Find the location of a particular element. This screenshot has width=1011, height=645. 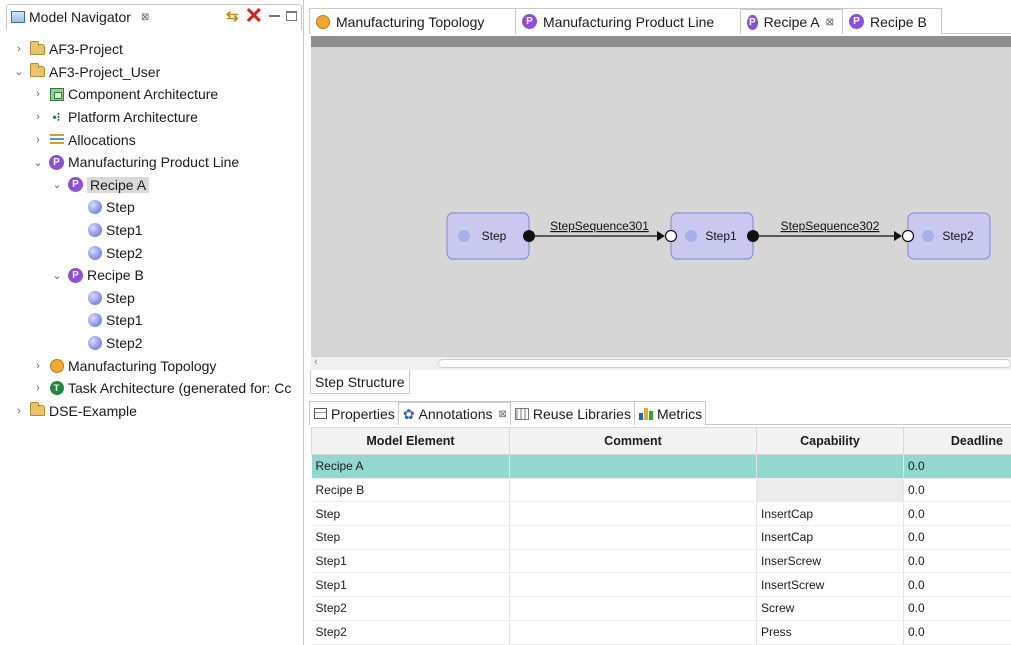

diagram-node: Step1 is located at coordinates (712, 236).